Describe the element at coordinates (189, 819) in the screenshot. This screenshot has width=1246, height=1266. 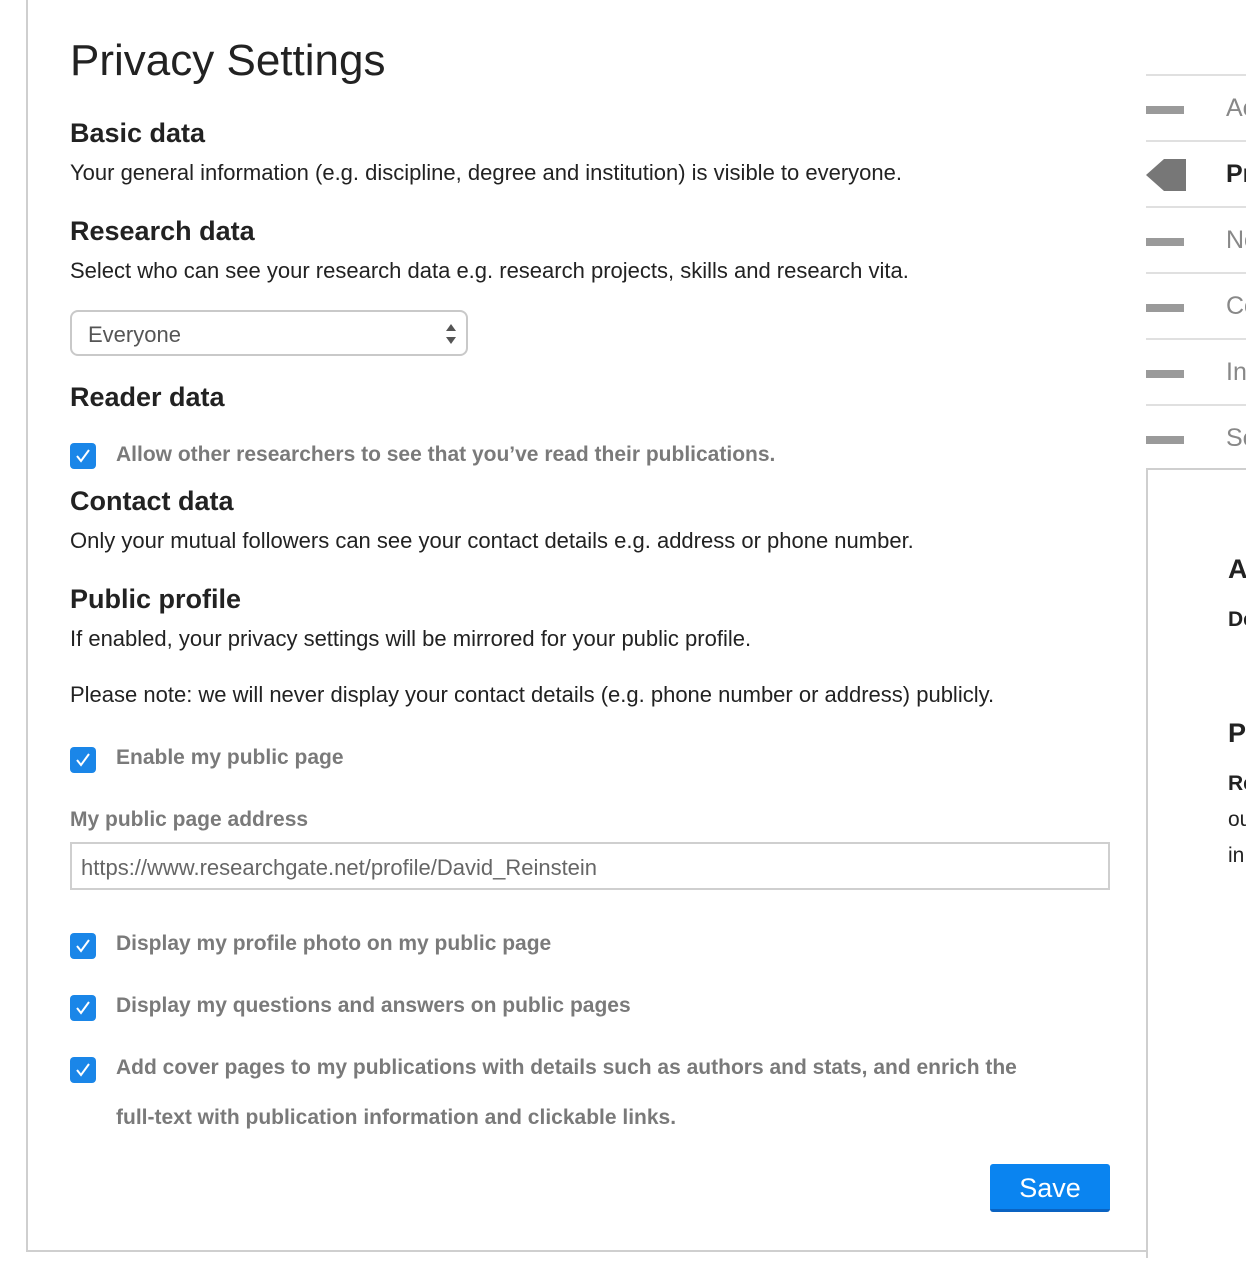
I see `public-page-address-label: My public page address` at that location.